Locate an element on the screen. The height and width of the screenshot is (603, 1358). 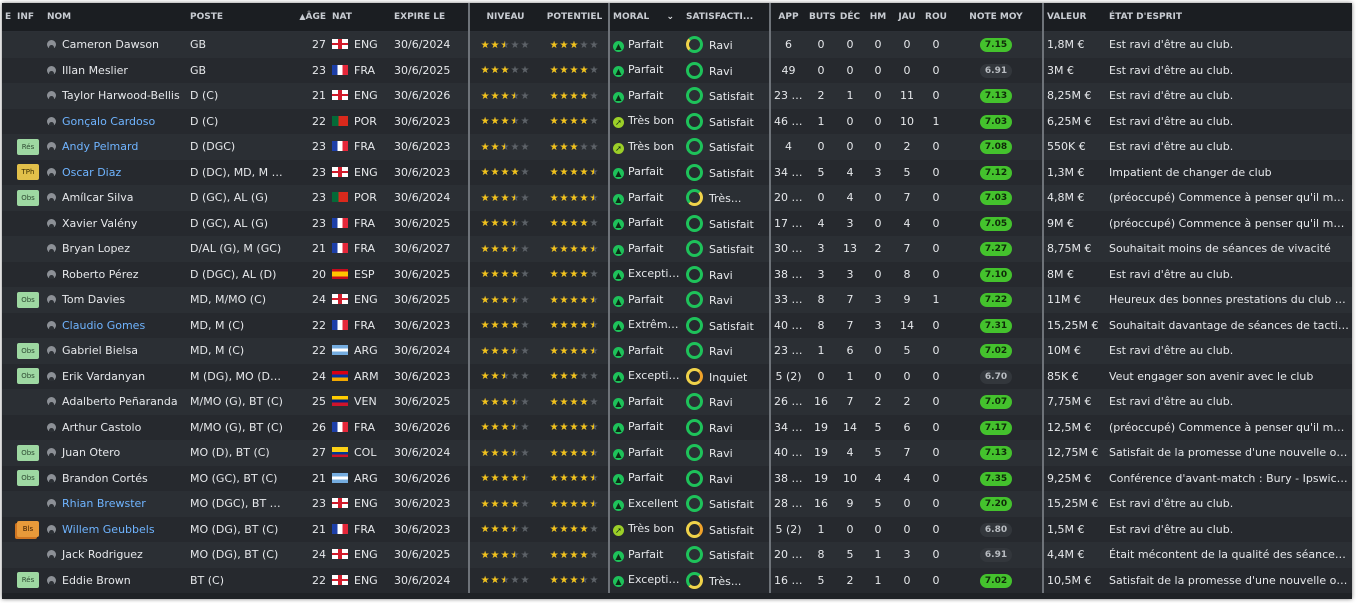
col-nationality: NAT is located at coordinates (360, 17).